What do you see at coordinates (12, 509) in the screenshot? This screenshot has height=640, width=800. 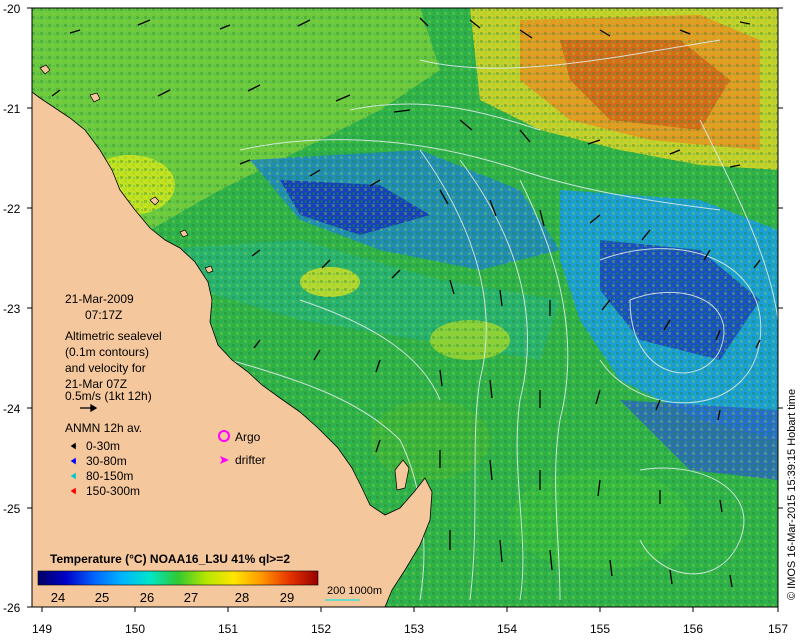 I see `y-tick-label: -25` at bounding box center [12, 509].